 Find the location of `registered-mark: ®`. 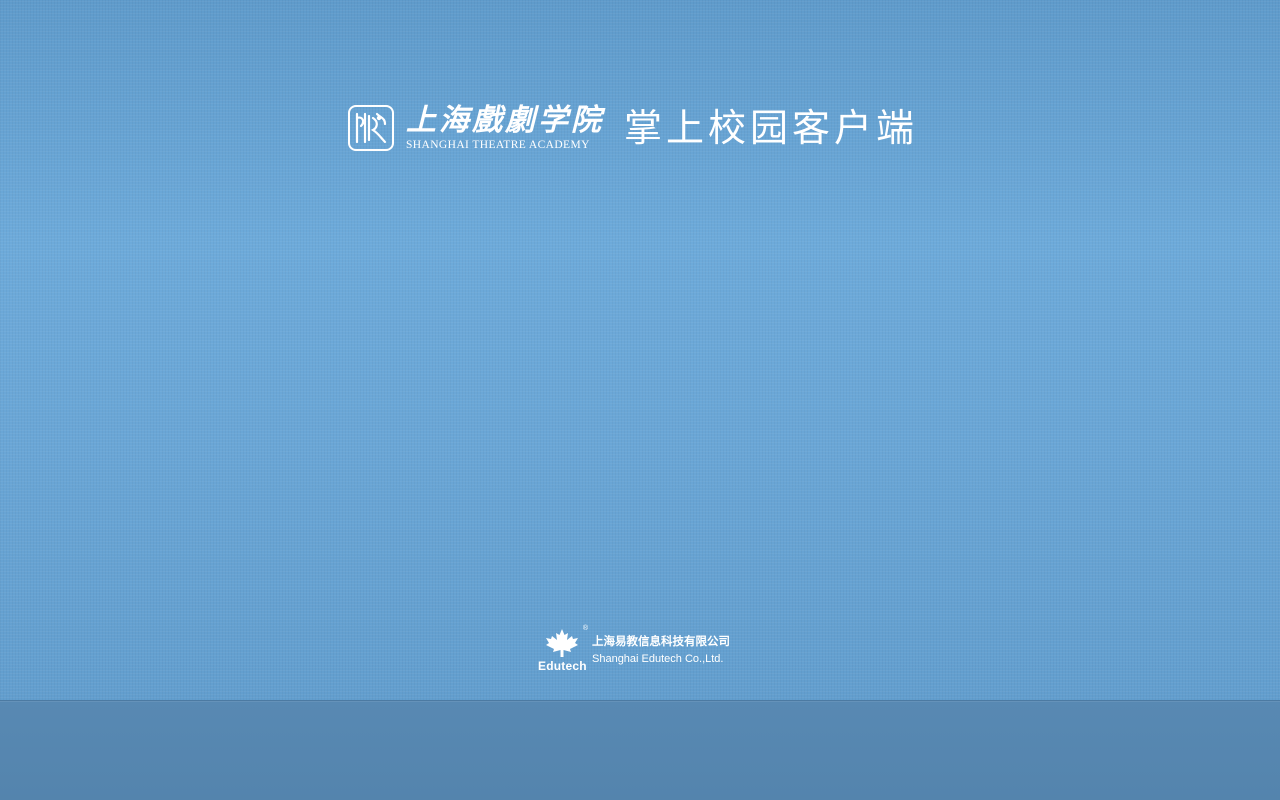

registered-mark: ® is located at coordinates (585, 628).